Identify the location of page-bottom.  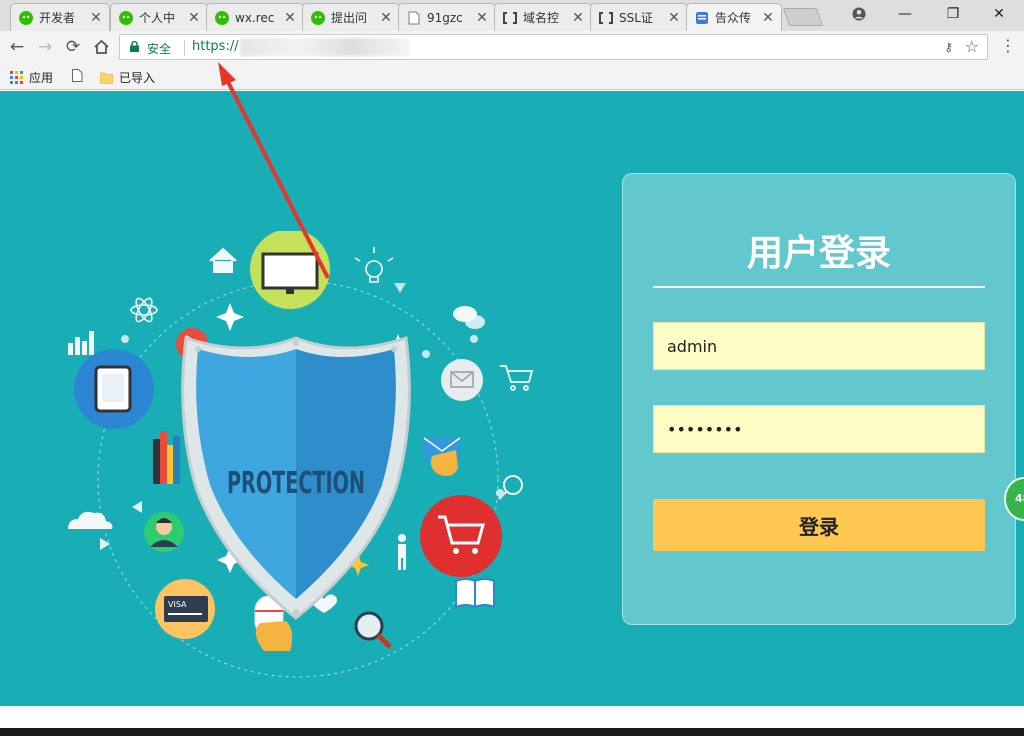
(512, 717).